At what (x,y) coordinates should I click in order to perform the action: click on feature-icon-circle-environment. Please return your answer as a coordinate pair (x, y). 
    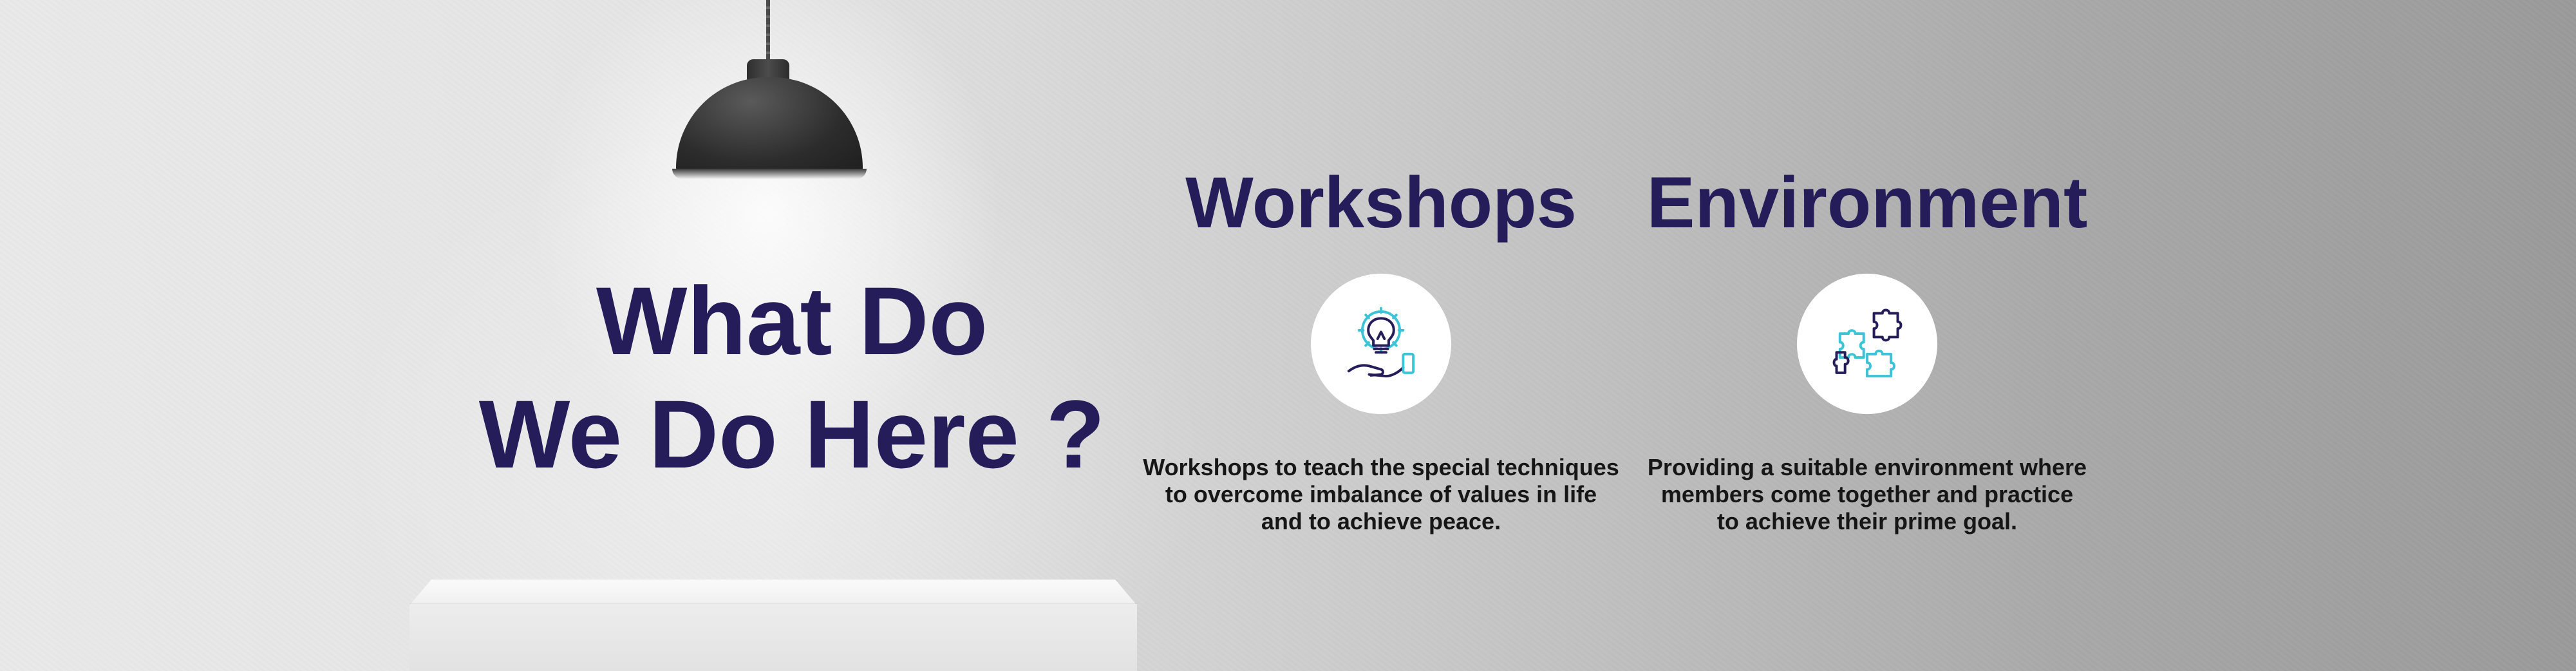
    Looking at the image, I should click on (1867, 344).